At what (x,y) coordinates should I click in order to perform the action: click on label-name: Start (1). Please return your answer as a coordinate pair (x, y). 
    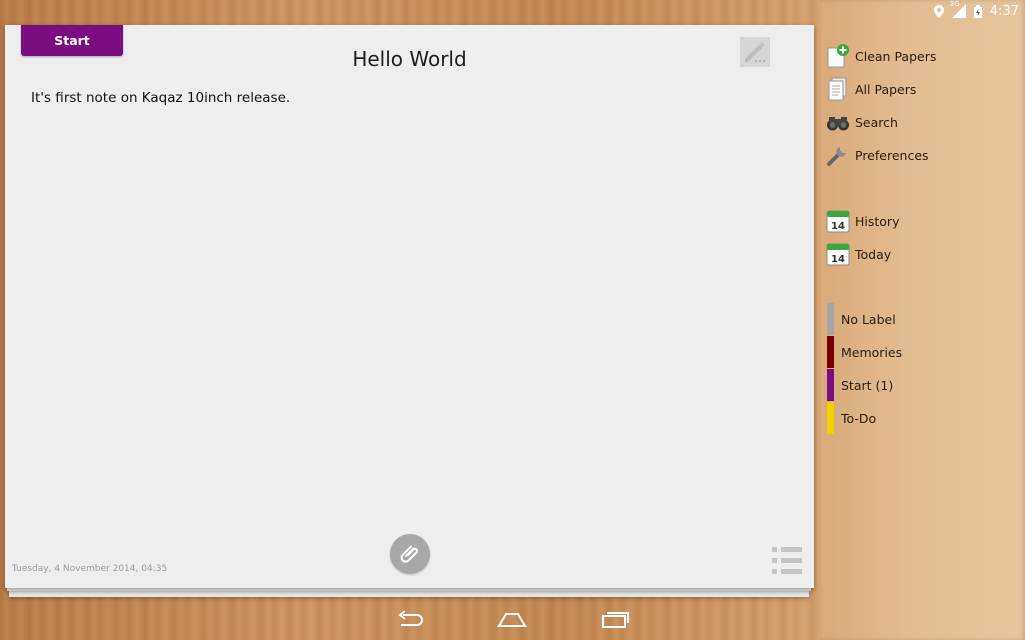
    Looking at the image, I should click on (867, 385).